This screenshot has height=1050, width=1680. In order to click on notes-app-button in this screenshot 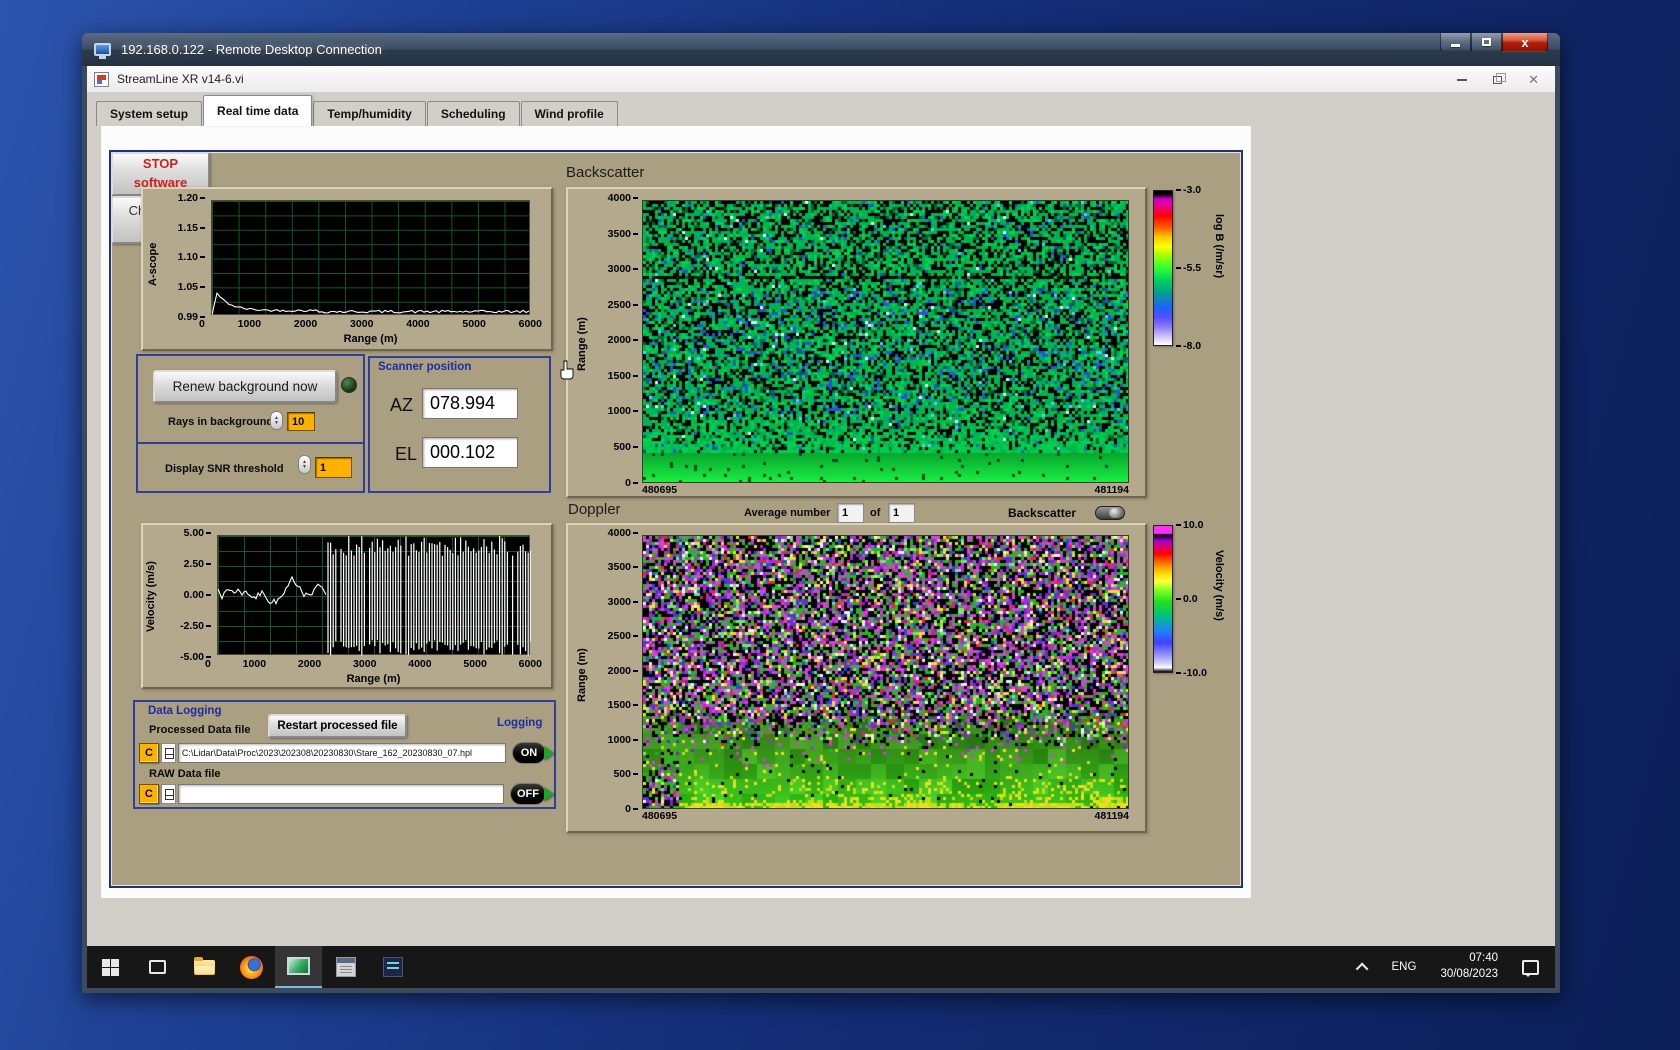, I will do `click(392, 967)`.